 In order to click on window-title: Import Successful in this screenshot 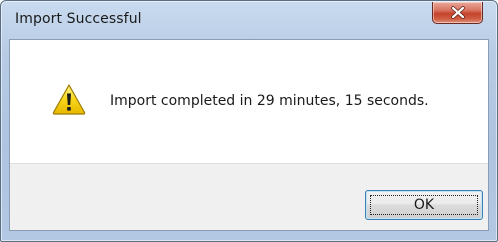, I will do `click(78, 19)`.